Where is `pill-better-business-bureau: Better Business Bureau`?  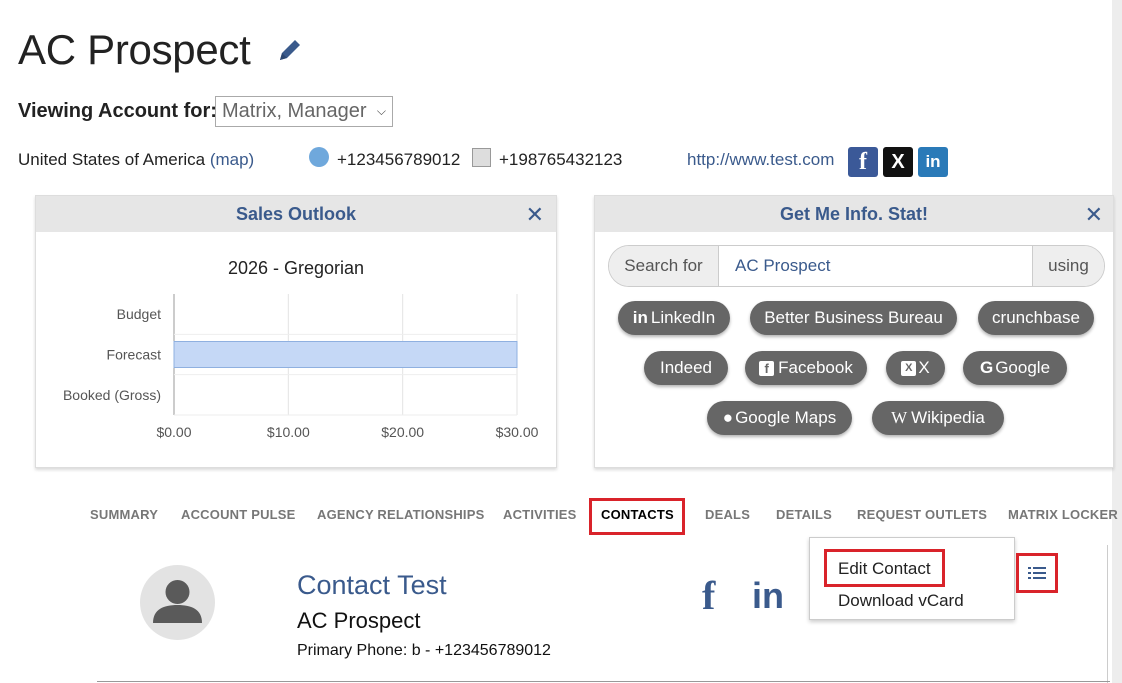 pill-better-business-bureau: Better Business Bureau is located at coordinates (853, 318).